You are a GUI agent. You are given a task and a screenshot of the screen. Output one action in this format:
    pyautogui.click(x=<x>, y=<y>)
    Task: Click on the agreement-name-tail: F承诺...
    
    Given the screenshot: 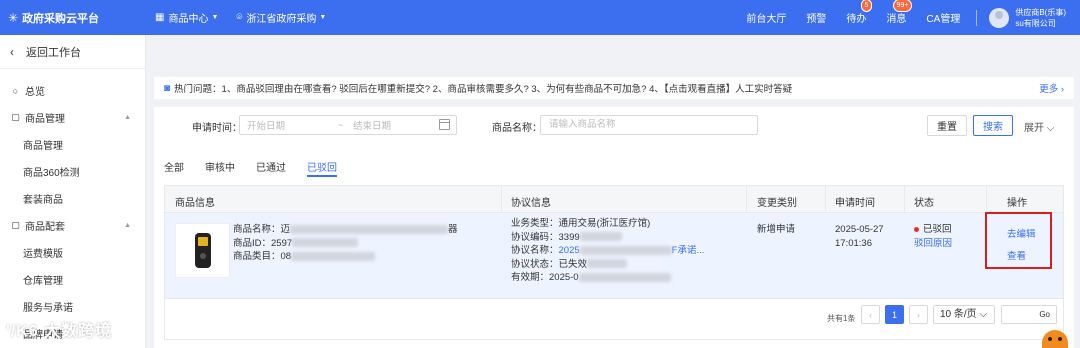 What is the action you would take?
    pyautogui.click(x=688, y=250)
    